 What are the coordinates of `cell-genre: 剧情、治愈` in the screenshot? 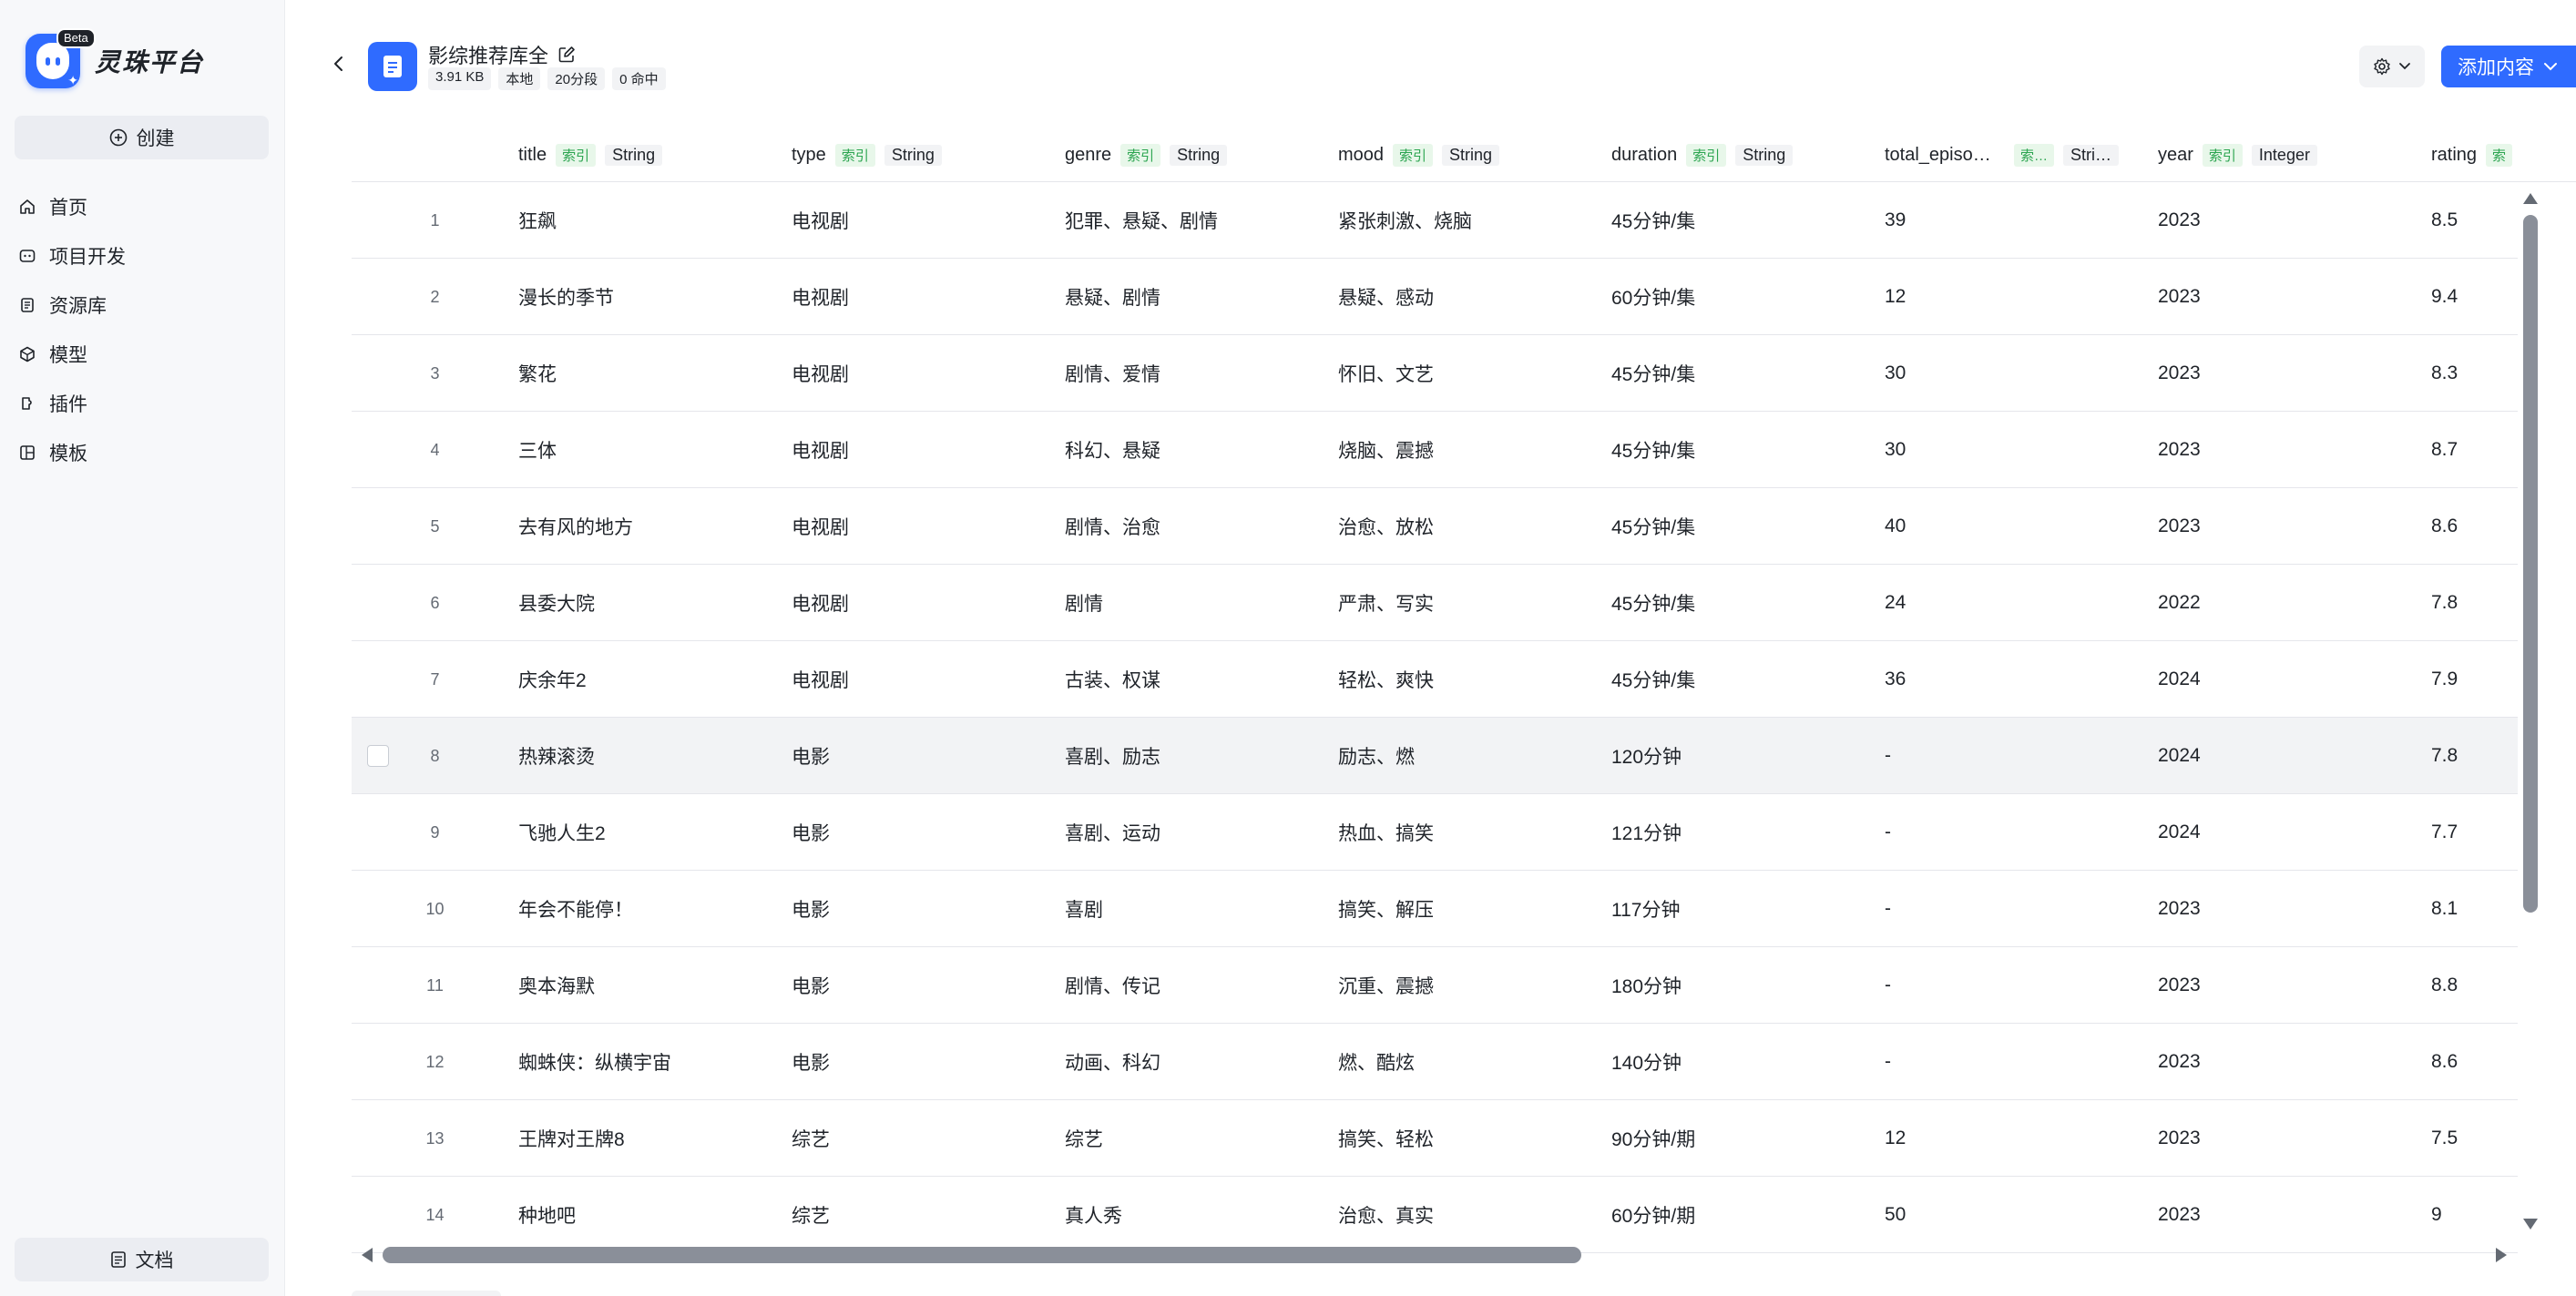 It's located at (1112, 527).